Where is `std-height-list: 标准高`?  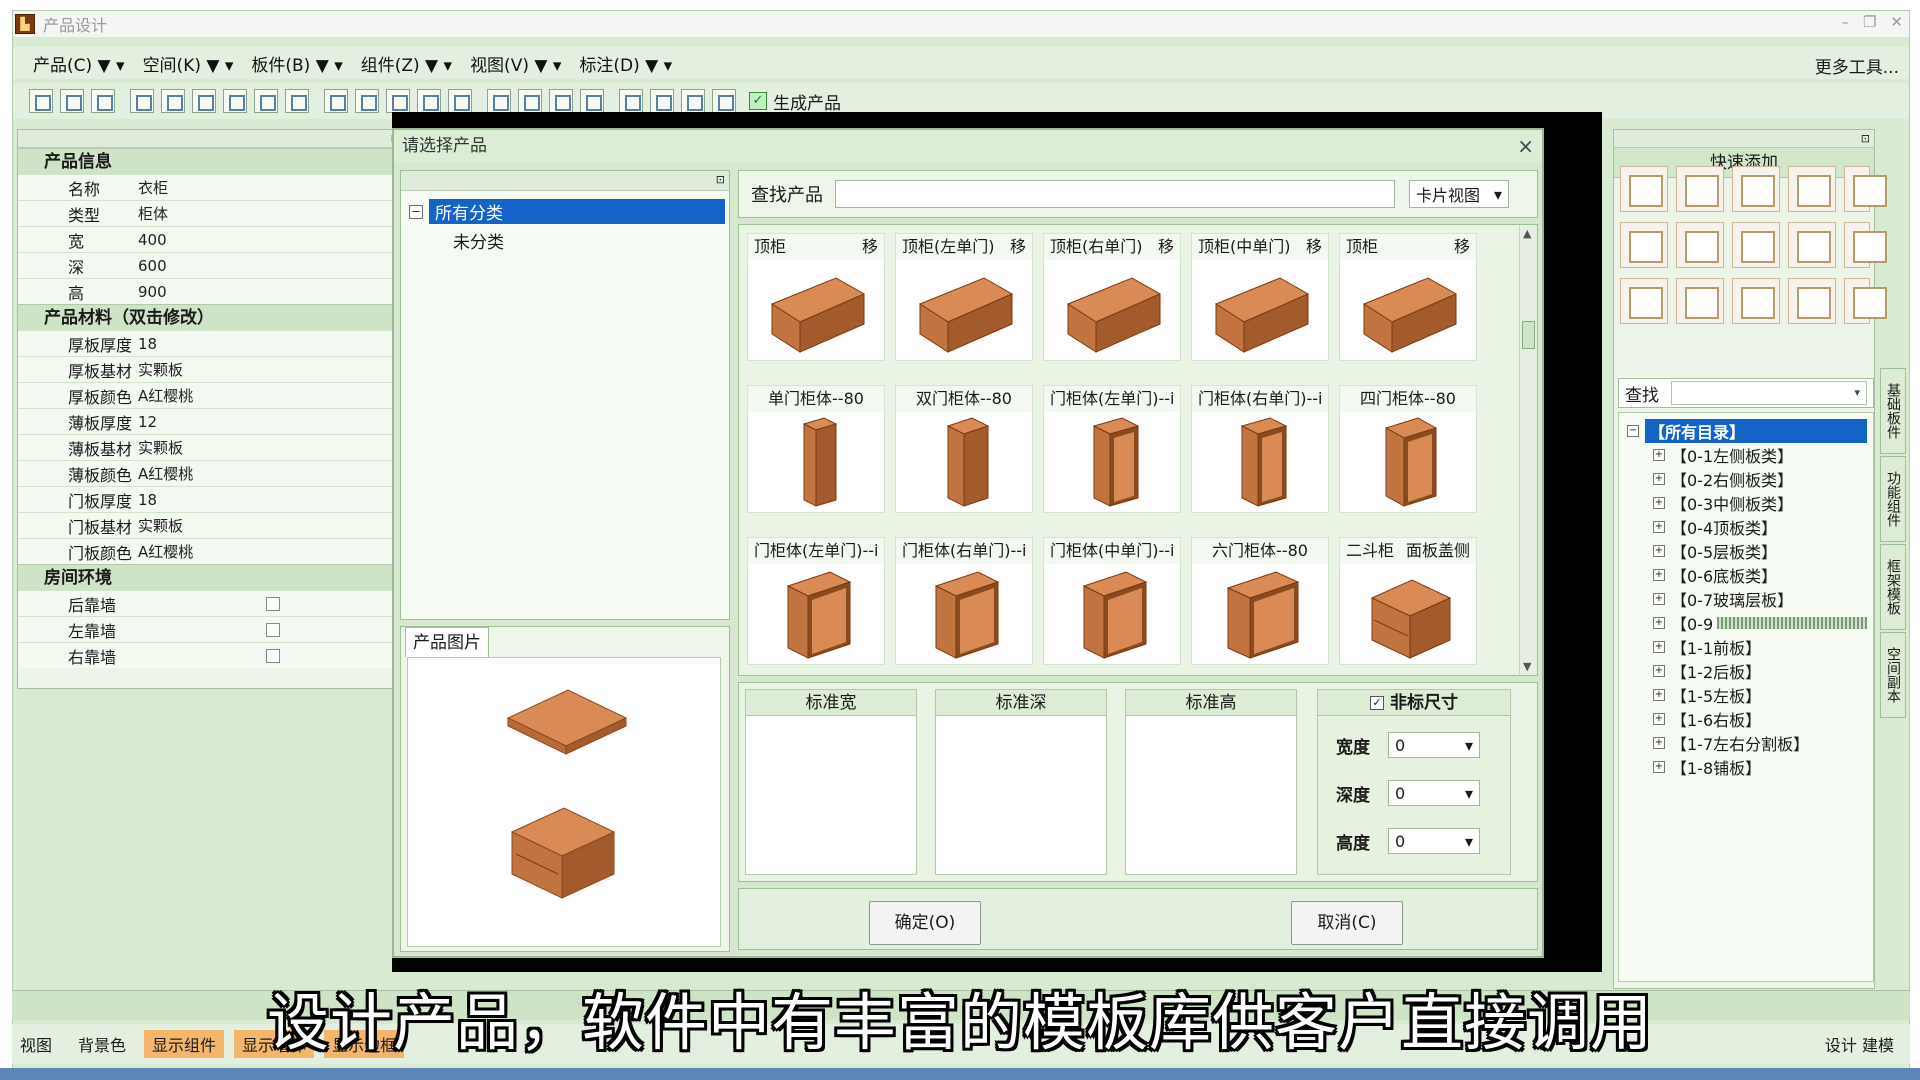
std-height-list: 标准高 is located at coordinates (1211, 782).